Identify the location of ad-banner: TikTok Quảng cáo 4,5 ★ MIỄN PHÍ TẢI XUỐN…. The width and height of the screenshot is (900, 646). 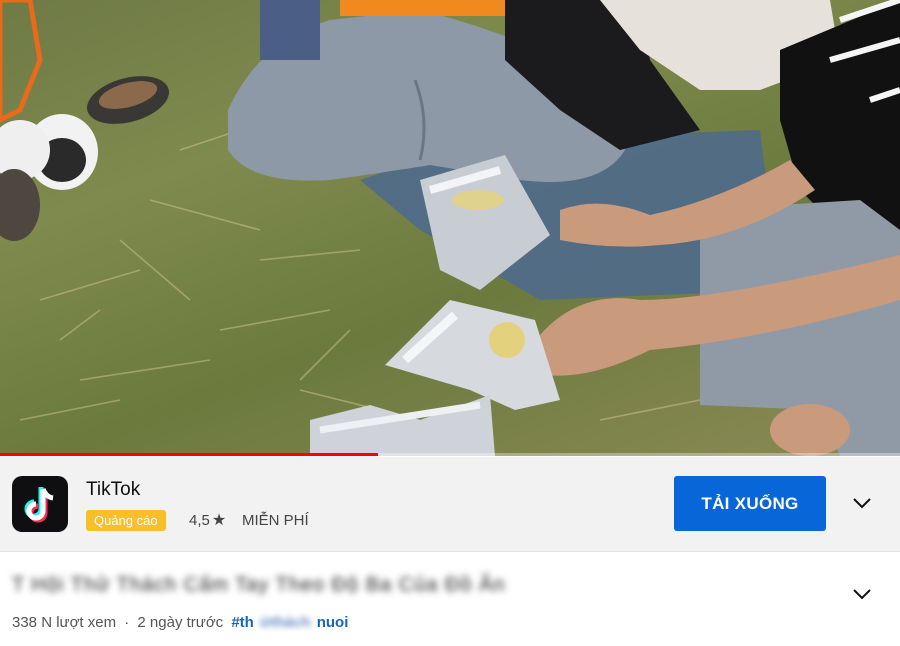
(450, 504).